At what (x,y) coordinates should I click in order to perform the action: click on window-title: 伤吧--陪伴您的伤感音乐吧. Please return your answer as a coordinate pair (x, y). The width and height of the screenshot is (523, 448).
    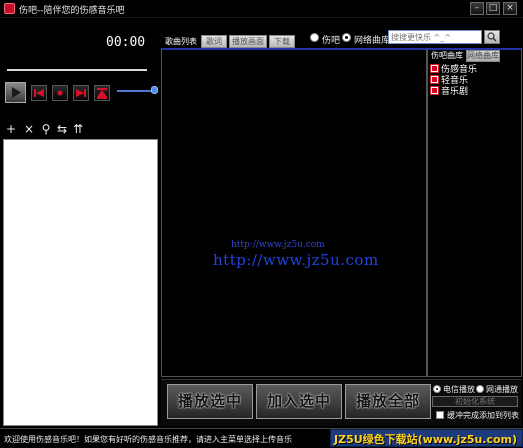
    Looking at the image, I should click on (72, 11).